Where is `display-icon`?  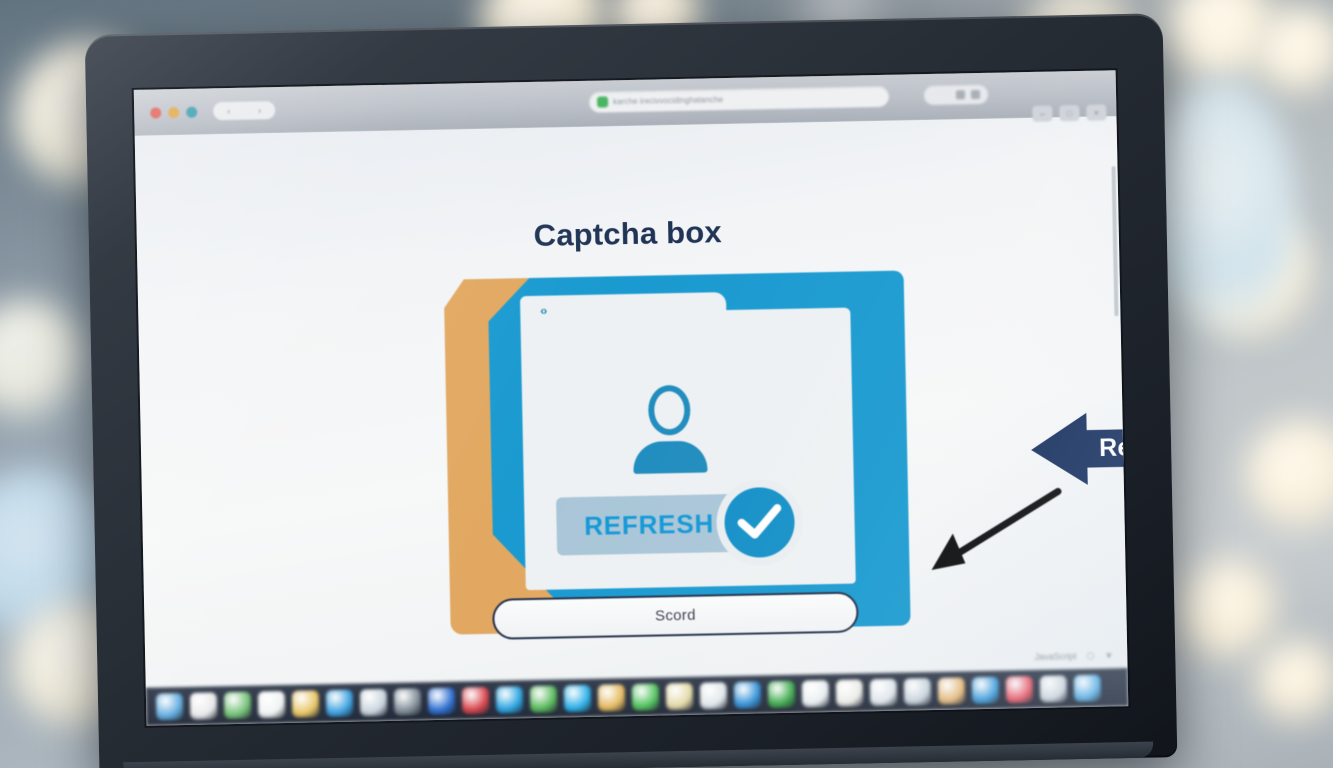 display-icon is located at coordinates (1053, 688).